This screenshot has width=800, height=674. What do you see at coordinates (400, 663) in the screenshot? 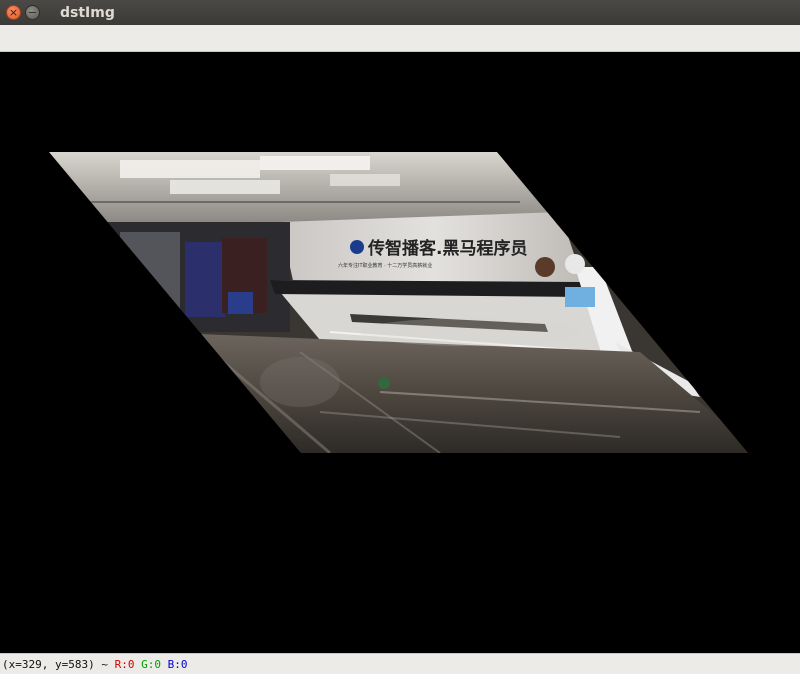
I see `status-bar: (x=329, y=583) ~ R:0 G:0 B:0` at bounding box center [400, 663].